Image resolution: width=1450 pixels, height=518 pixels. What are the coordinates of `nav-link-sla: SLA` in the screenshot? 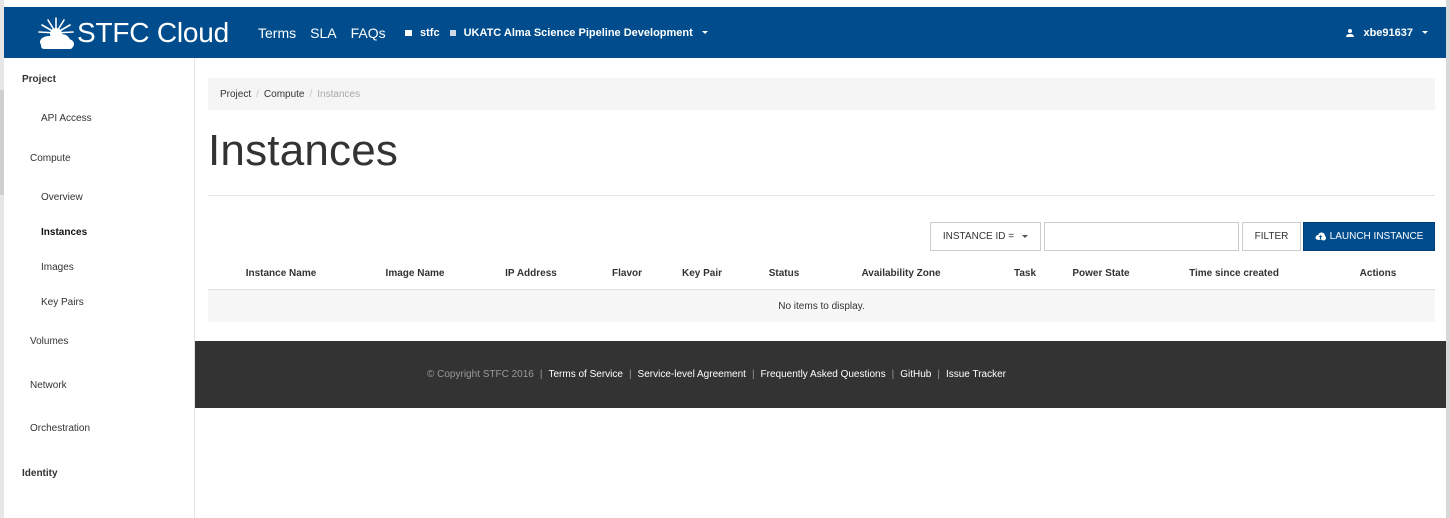 It's located at (323, 33).